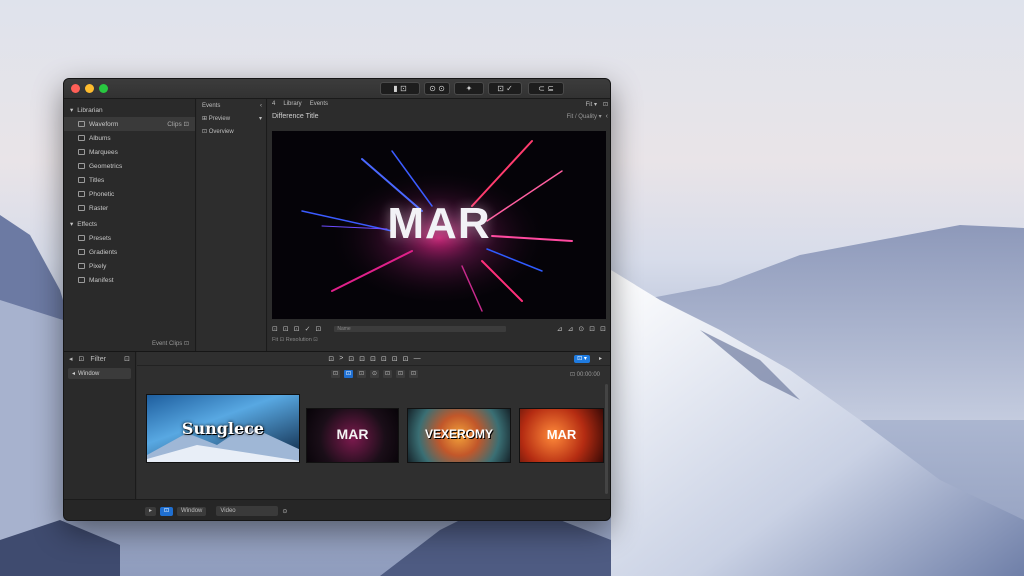  What do you see at coordinates (89, 373) in the screenshot?
I see `timeline-index-label: Window` at bounding box center [89, 373].